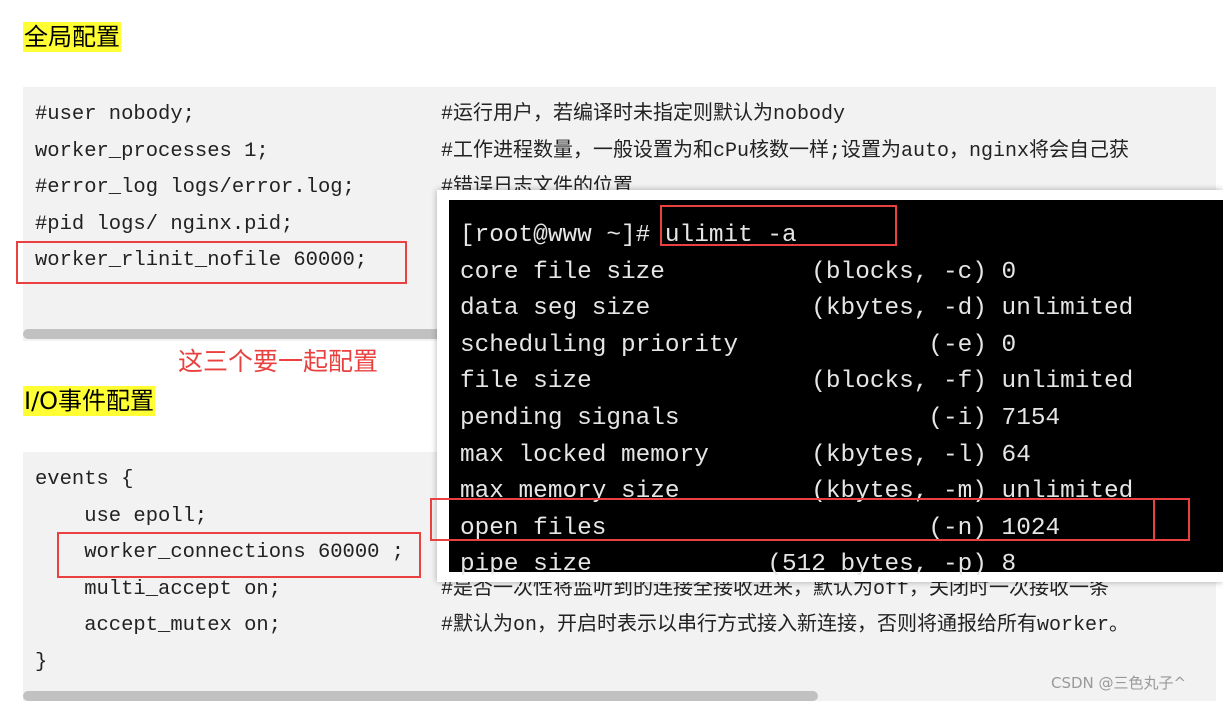  Describe the element at coordinates (152, 151) in the screenshot. I see `code-line: worker_processes 1;` at that location.